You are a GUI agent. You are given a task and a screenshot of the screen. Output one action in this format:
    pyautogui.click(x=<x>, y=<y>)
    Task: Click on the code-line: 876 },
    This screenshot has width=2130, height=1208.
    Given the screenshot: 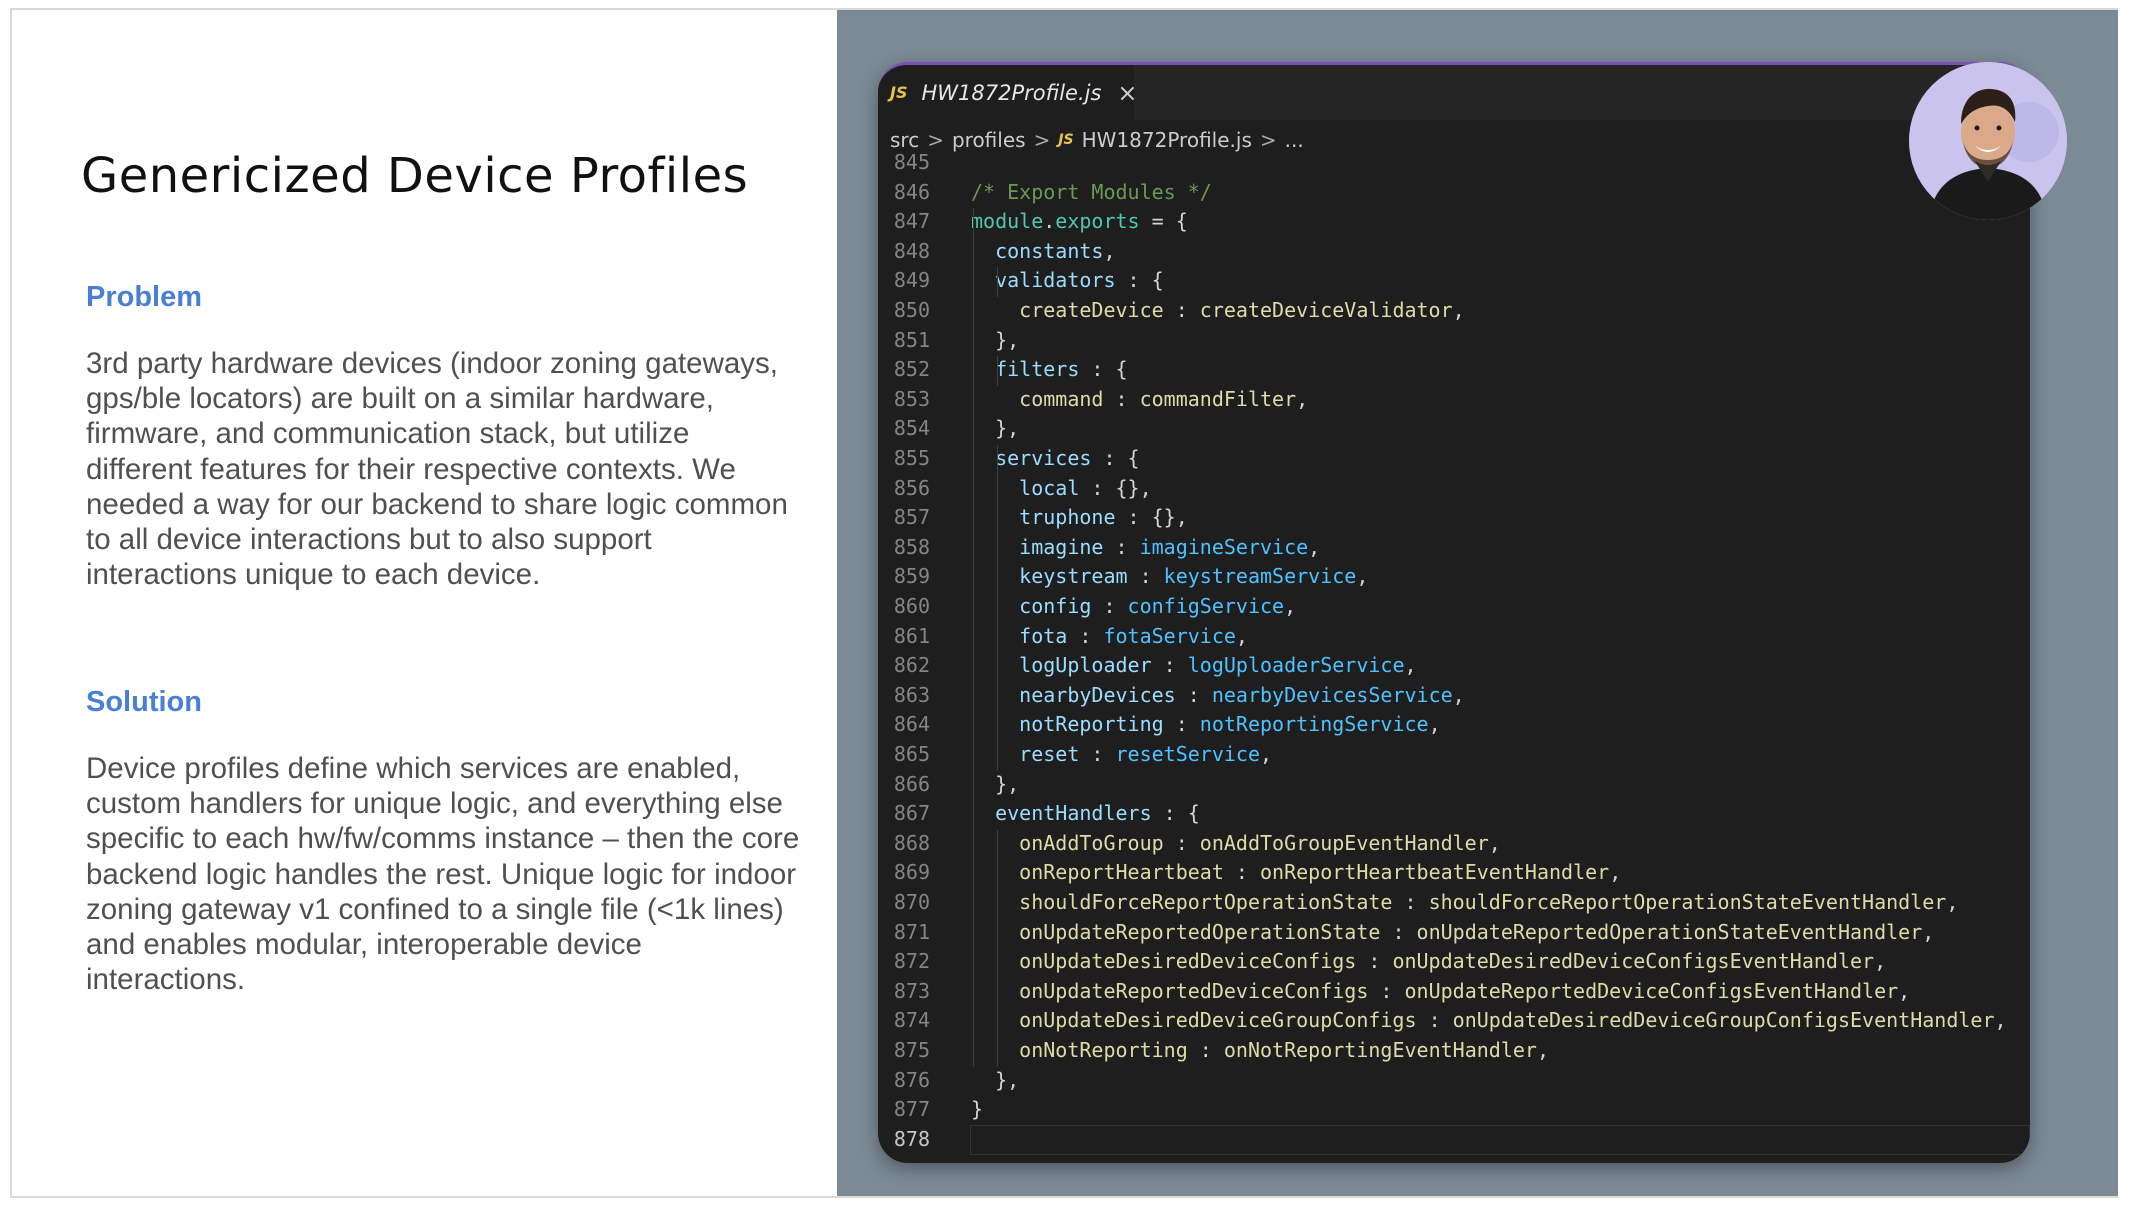 What is the action you would take?
    pyautogui.click(x=1454, y=1081)
    